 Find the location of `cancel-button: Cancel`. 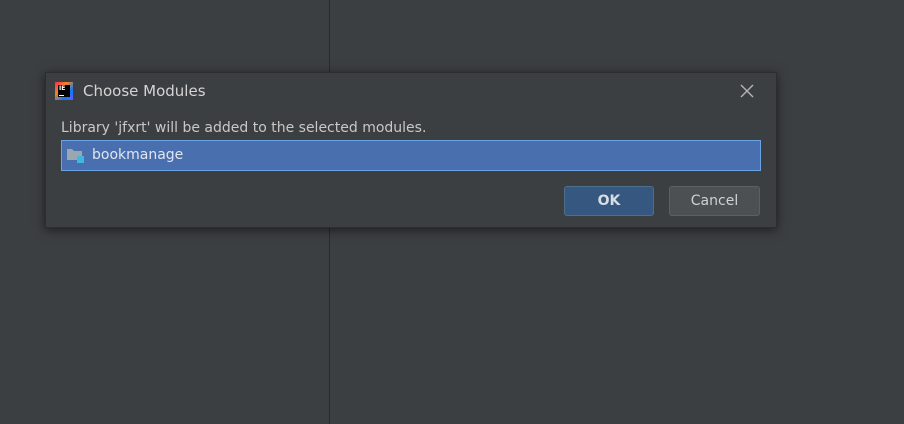

cancel-button: Cancel is located at coordinates (714, 201).